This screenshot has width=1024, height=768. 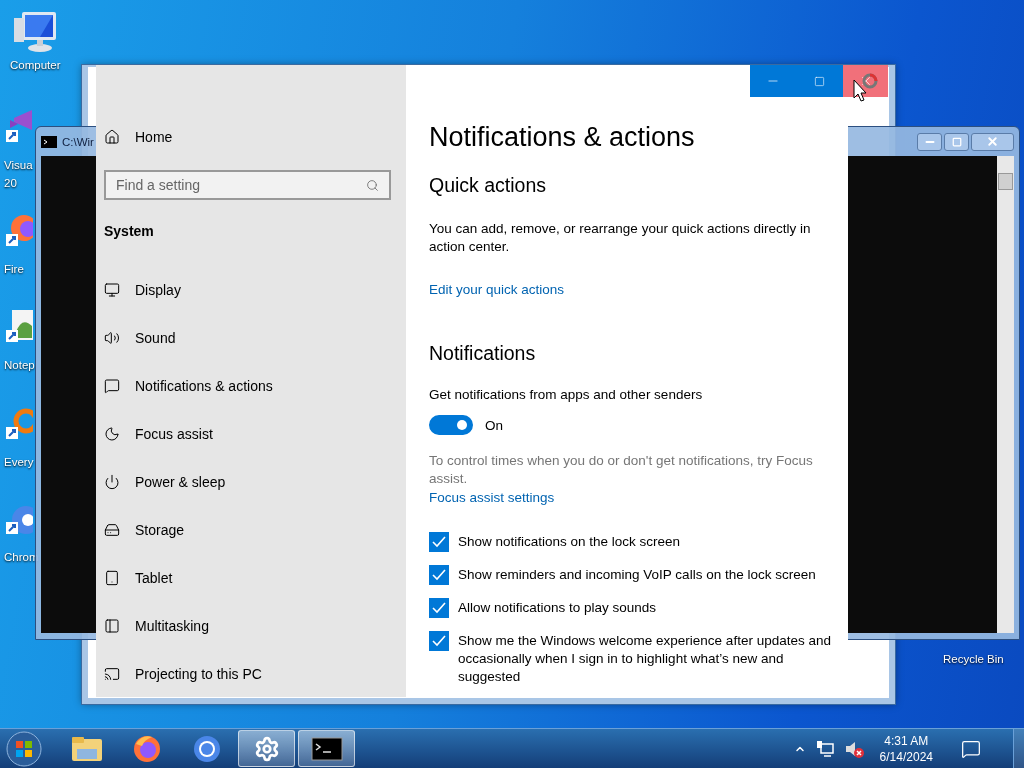 I want to click on icon-label: Fire, so click(x=14, y=269).